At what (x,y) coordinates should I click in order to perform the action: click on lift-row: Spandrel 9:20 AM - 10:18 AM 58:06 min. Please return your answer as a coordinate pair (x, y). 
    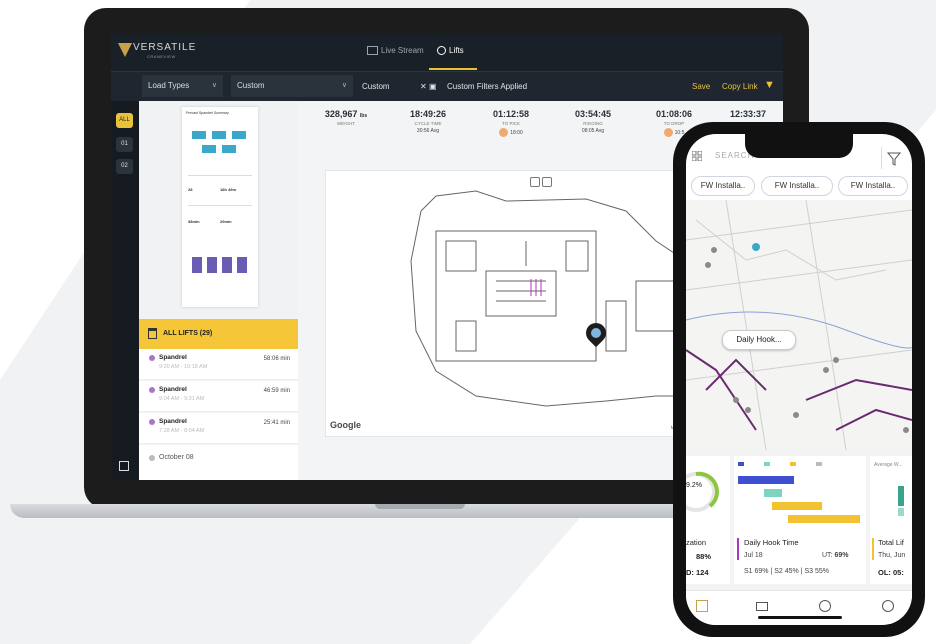
    Looking at the image, I should click on (218, 364).